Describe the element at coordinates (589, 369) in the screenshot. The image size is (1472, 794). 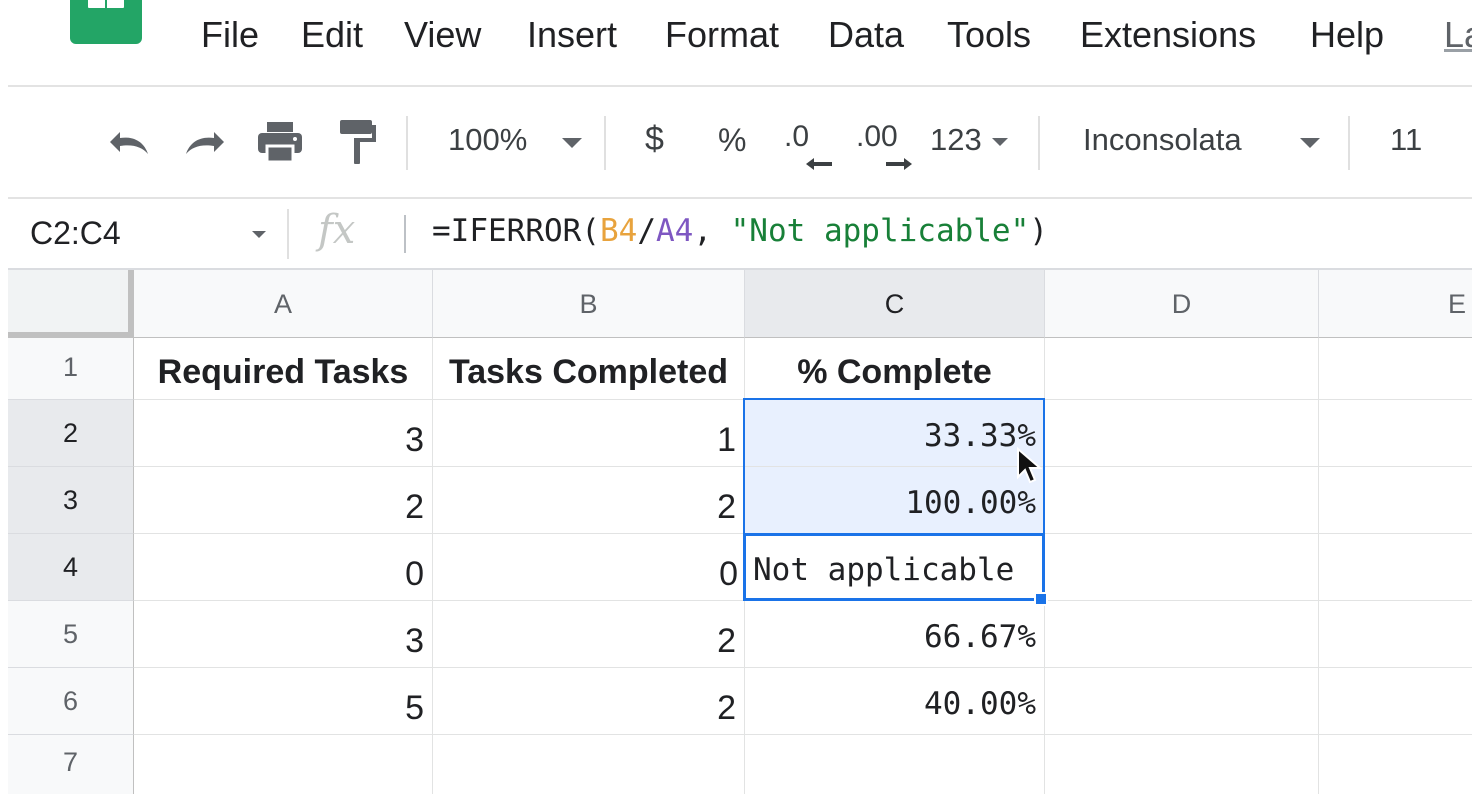
I see `cell-b1: Tasks Completed` at that location.